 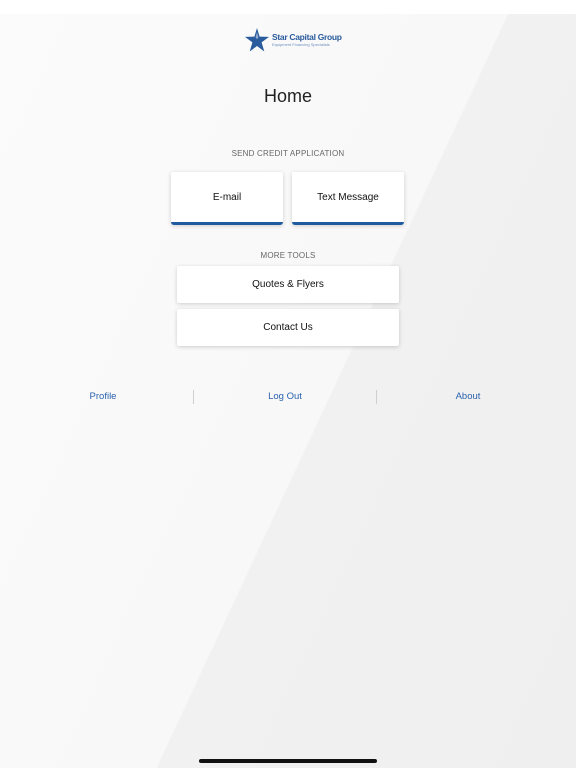 I want to click on email-button: E-mail, so click(x=227, y=198).